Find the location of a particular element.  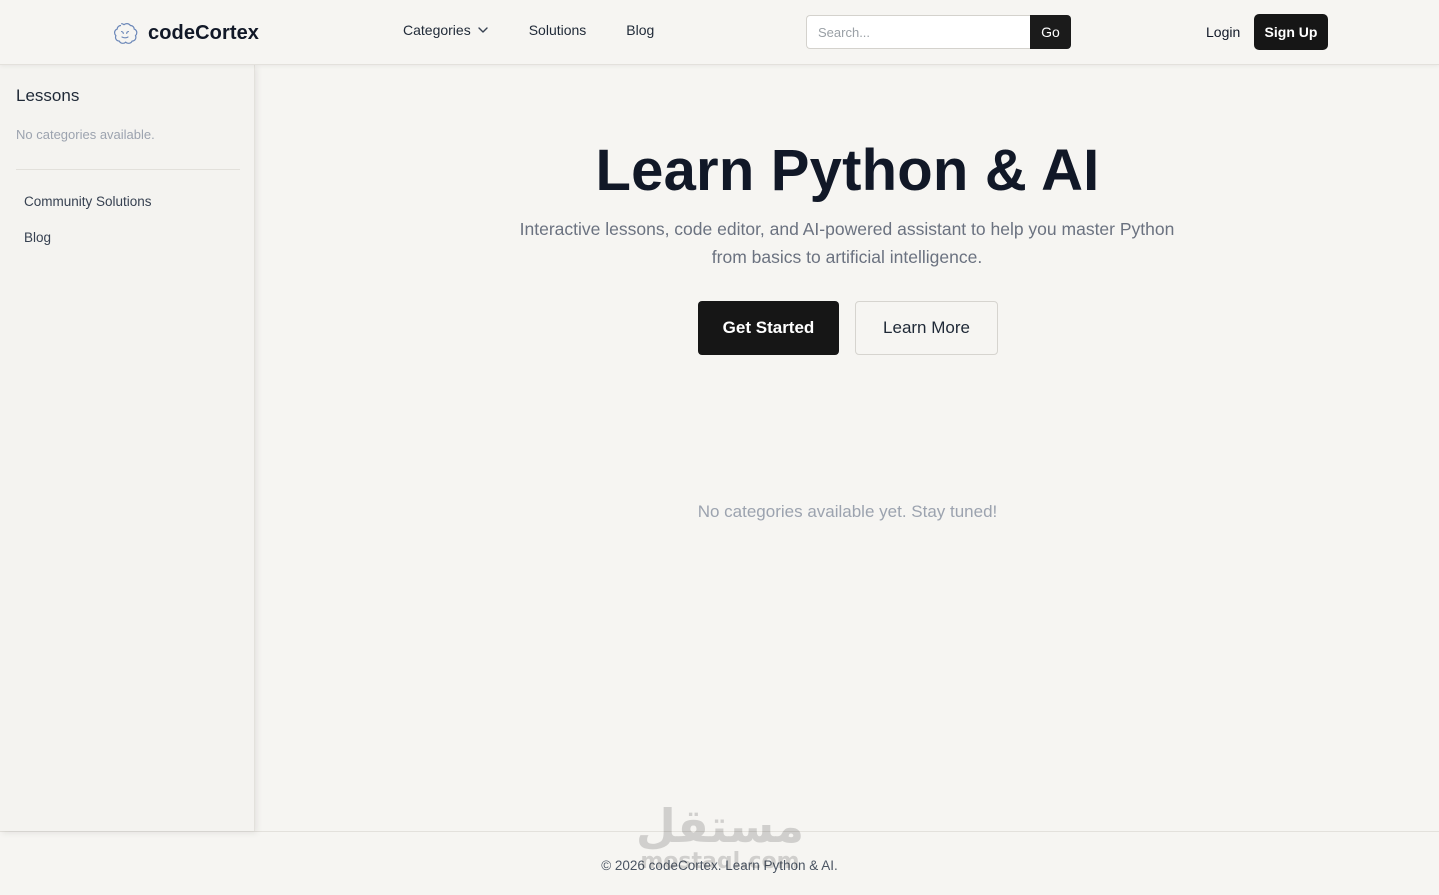

learn-more-button: Learn More is located at coordinates (926, 328).